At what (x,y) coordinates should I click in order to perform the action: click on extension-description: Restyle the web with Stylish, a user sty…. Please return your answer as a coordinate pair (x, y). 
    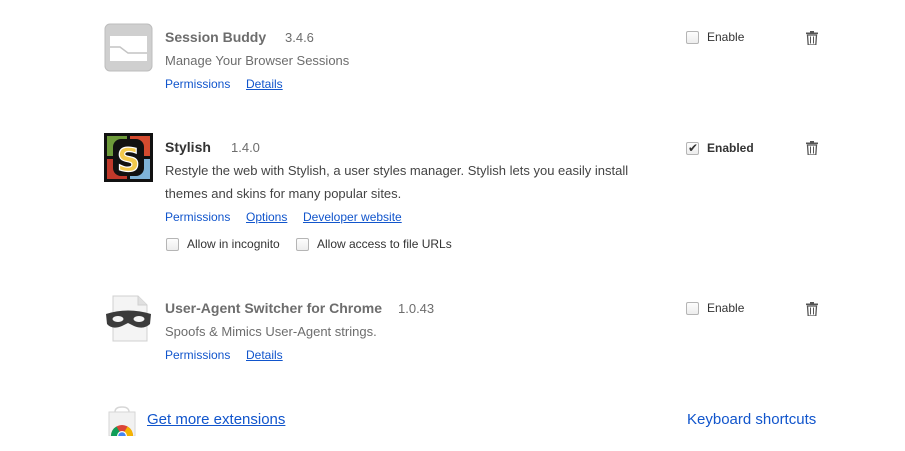
    Looking at the image, I should click on (397, 182).